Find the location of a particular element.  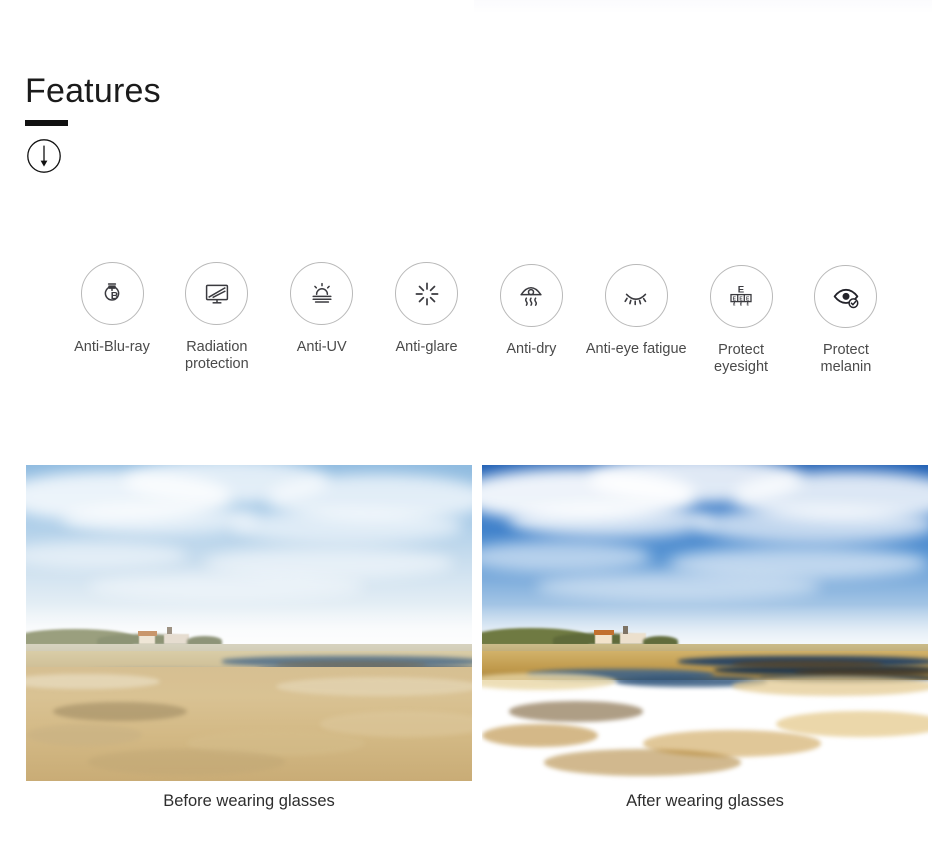

feature-item-anti-blu-ray: B Anti-Blu-ray is located at coordinates (112, 309).